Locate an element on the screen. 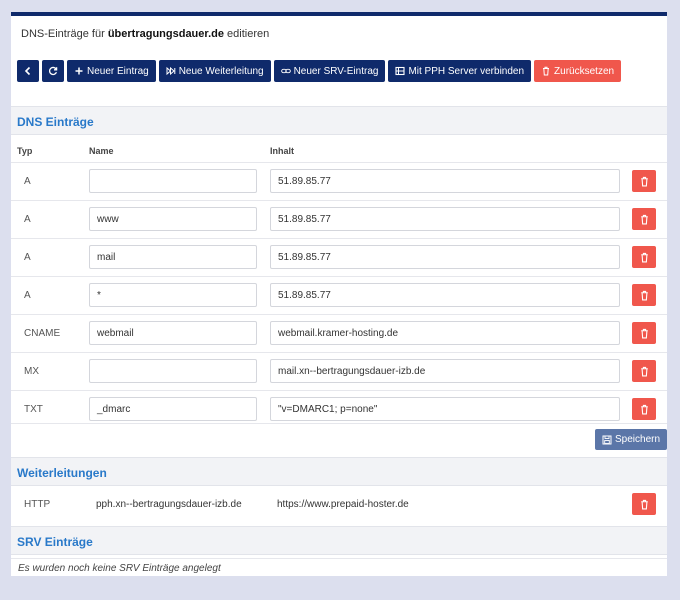 This screenshot has height=600, width=680. back-button is located at coordinates (28, 71).